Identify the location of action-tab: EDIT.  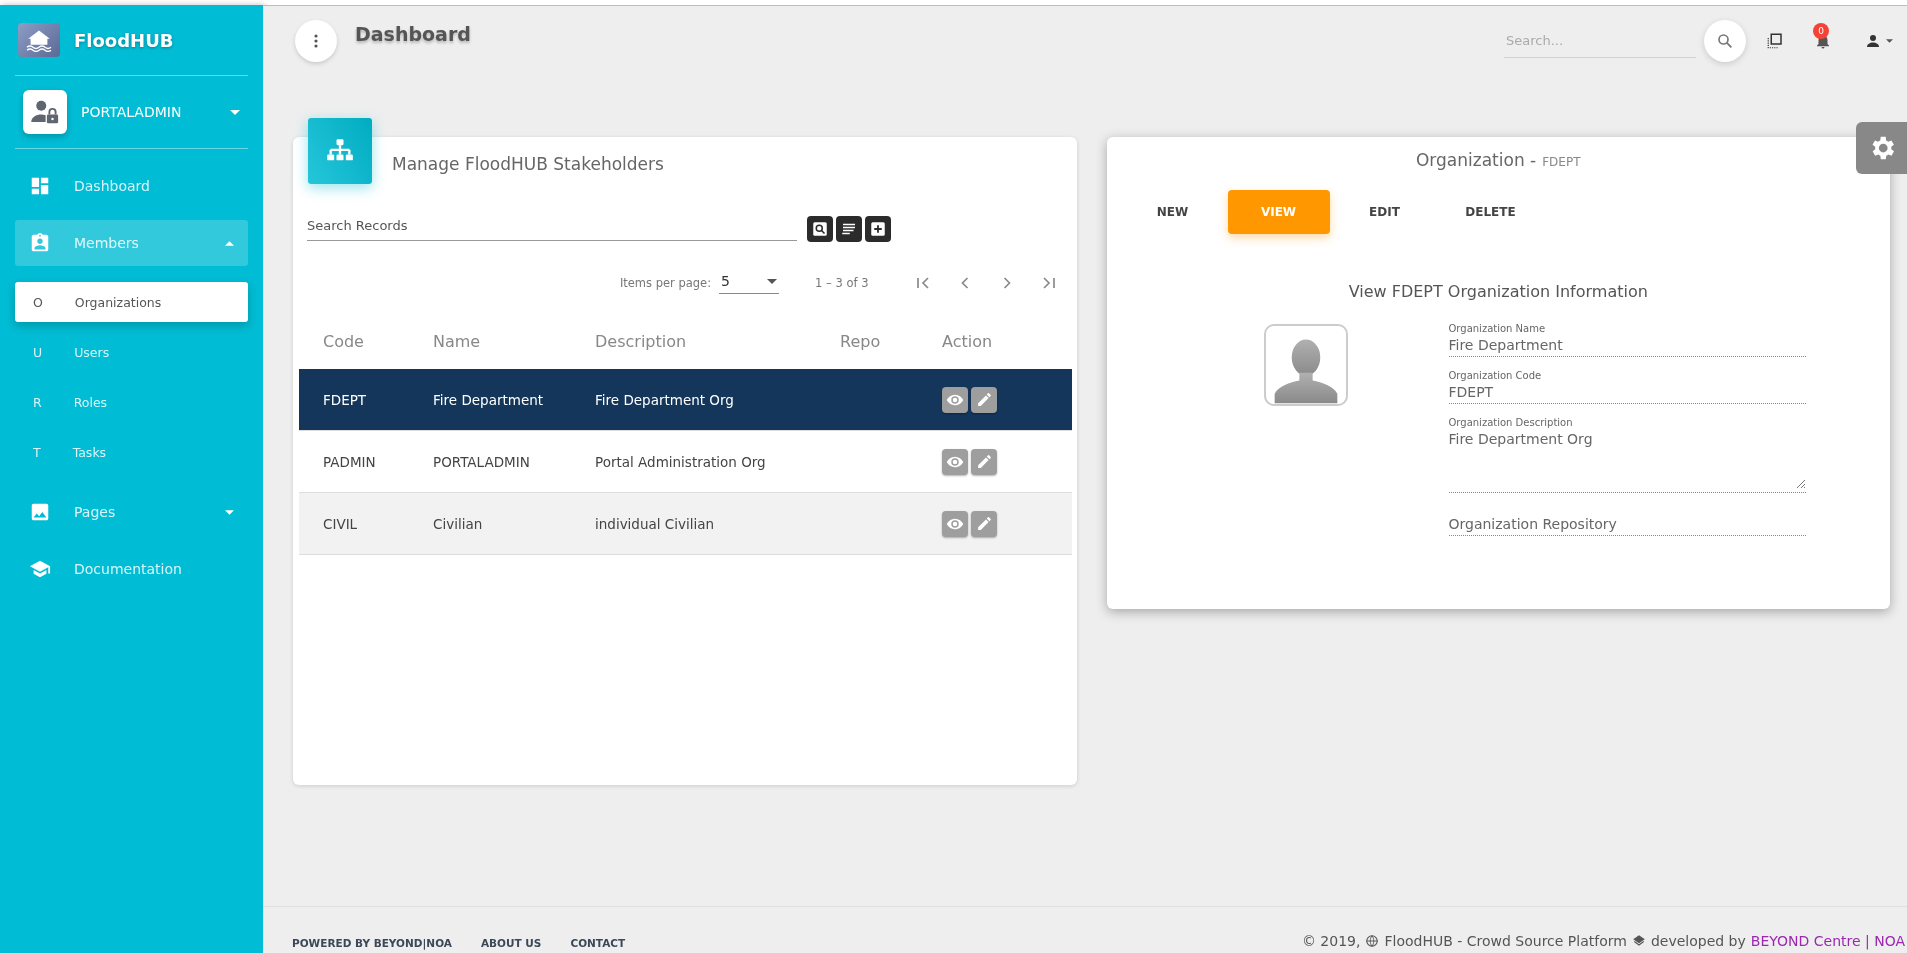
(1384, 212).